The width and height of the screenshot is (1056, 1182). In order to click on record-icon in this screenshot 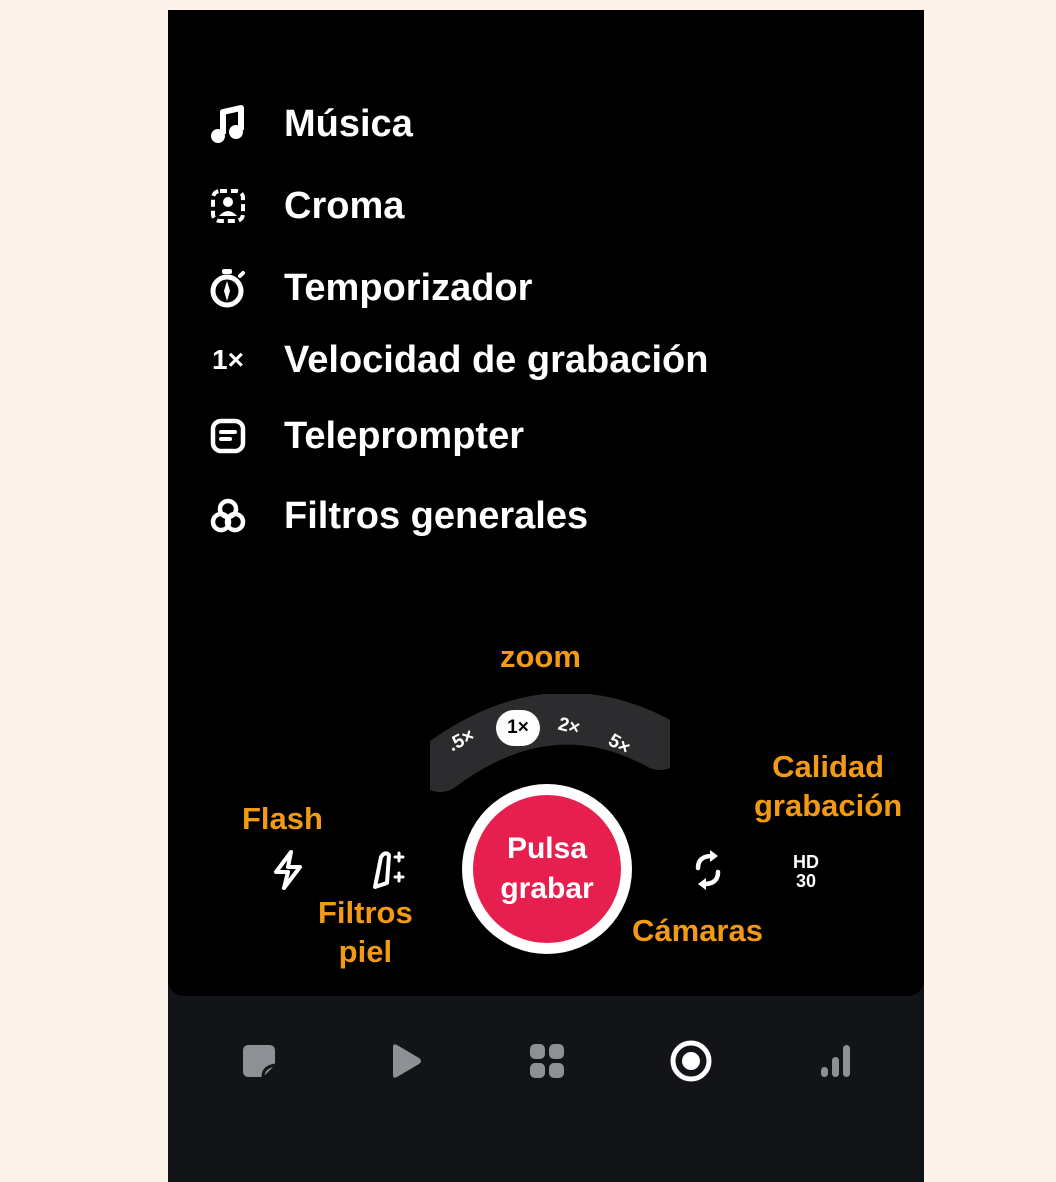, I will do `click(691, 1061)`.